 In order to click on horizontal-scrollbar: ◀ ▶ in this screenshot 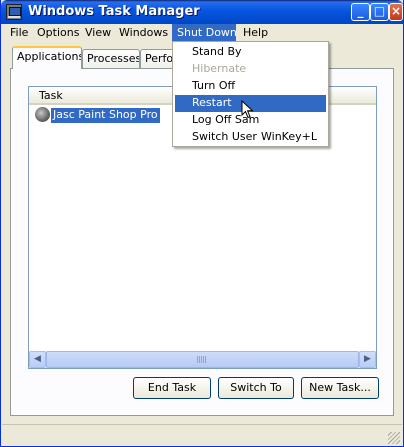, I will do `click(202, 359)`.